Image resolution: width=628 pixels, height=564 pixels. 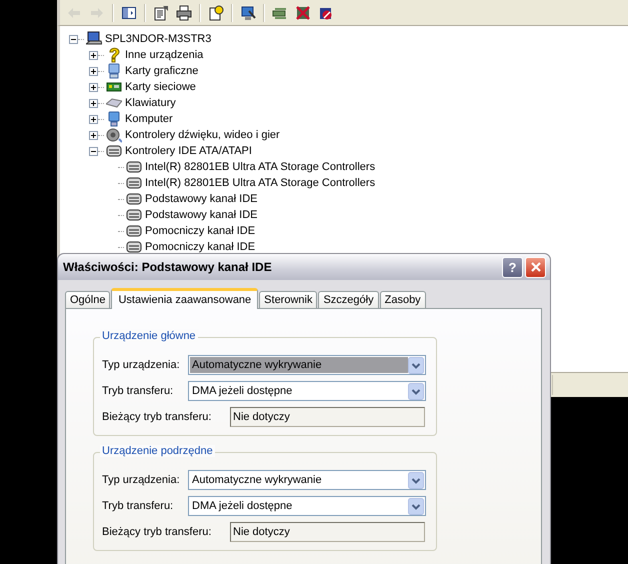 What do you see at coordinates (94, 39) in the screenshot?
I see `computer-icon` at bounding box center [94, 39].